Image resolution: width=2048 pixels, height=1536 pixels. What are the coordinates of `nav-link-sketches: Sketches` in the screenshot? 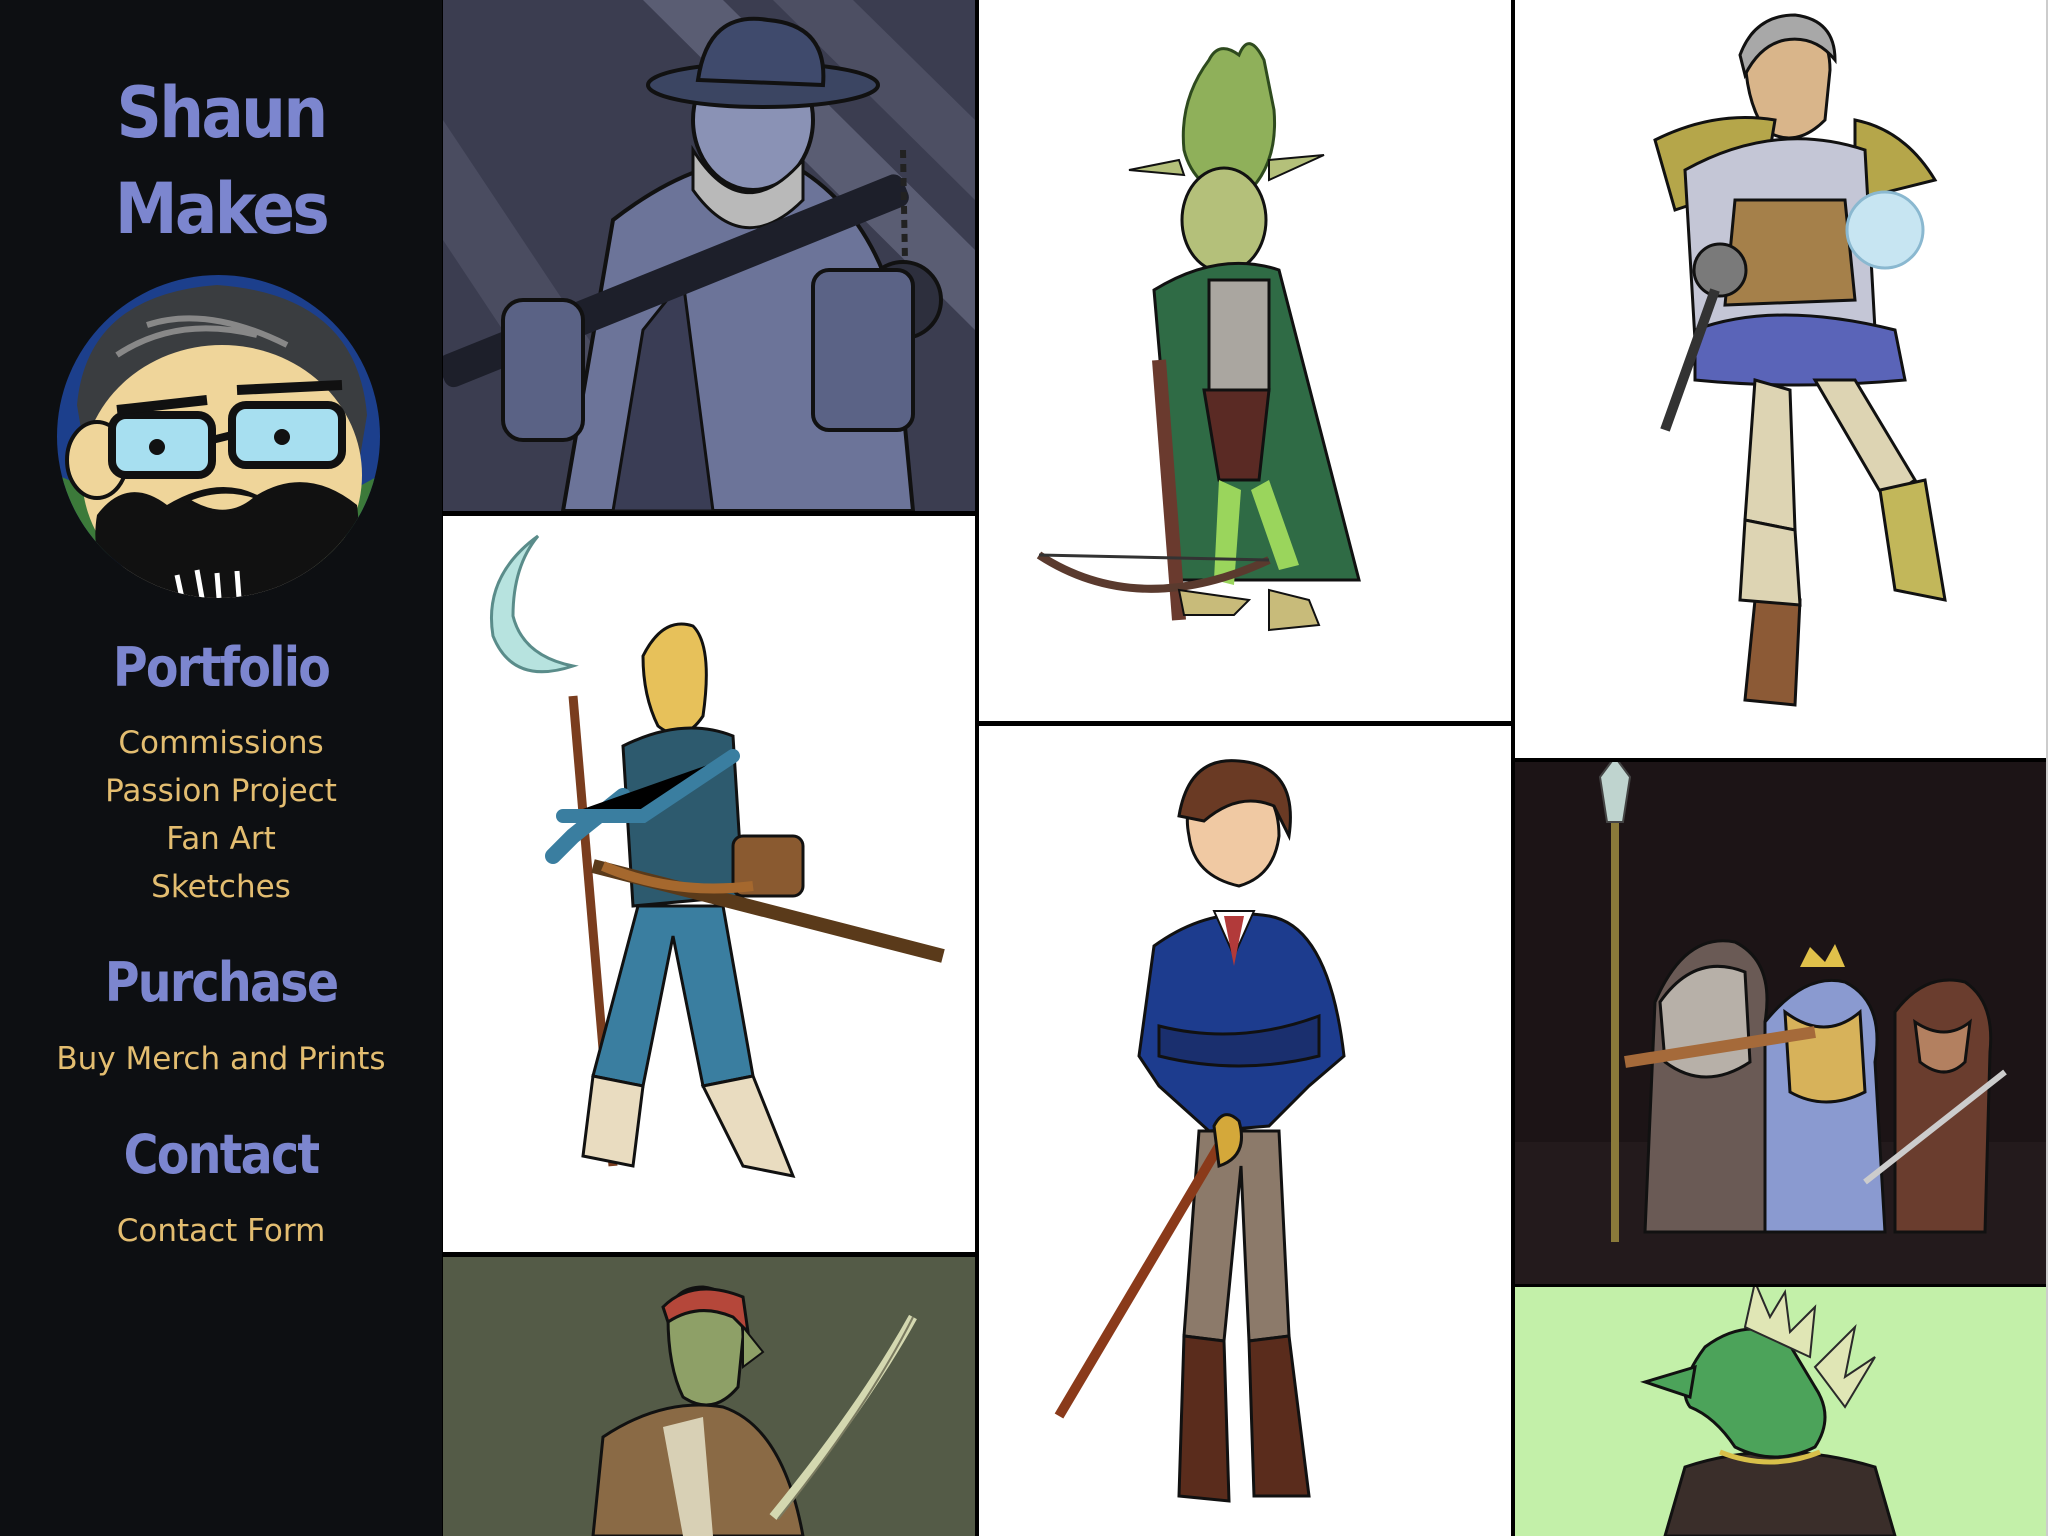 It's located at (221, 887).